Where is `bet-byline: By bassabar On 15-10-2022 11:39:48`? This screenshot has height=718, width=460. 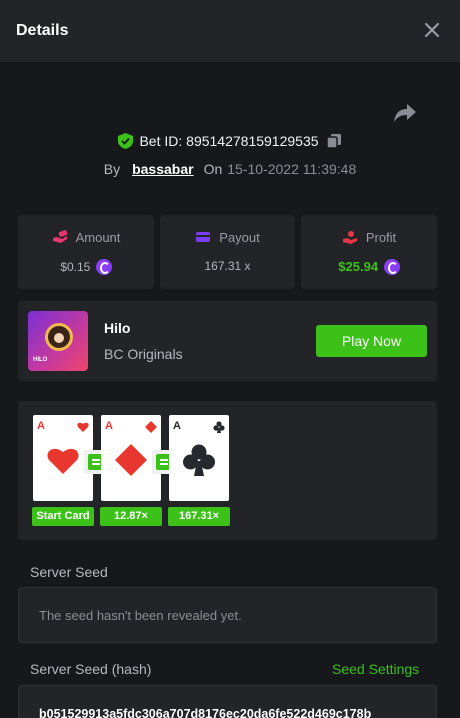 bet-byline: By bassabar On 15-10-2022 11:39:48 is located at coordinates (230, 169).